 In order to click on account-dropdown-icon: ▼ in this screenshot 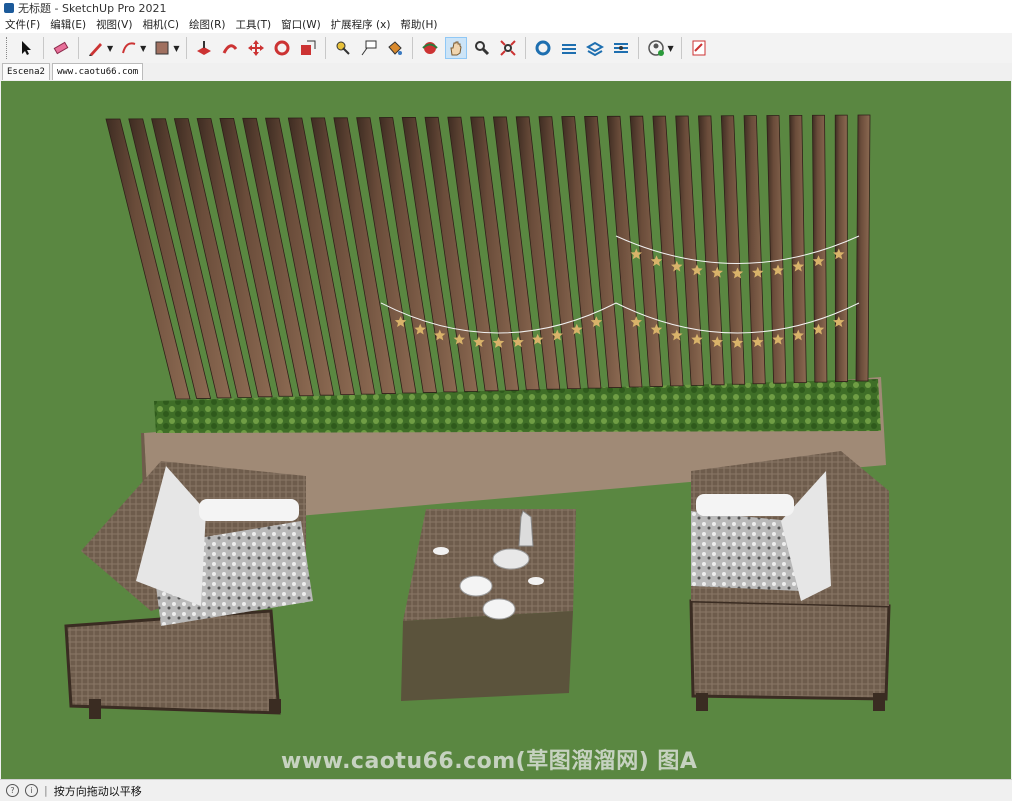, I will do `click(670, 48)`.